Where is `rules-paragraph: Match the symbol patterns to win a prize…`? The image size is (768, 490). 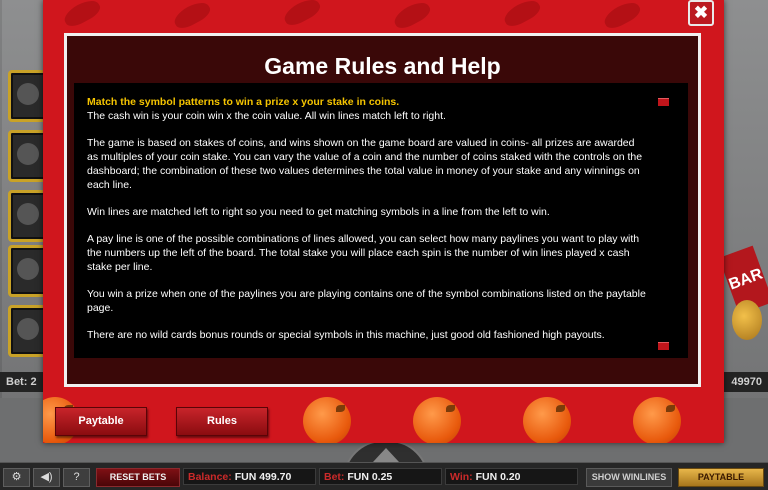 rules-paragraph: Match the symbol patterns to win a prize… is located at coordinates (367, 109).